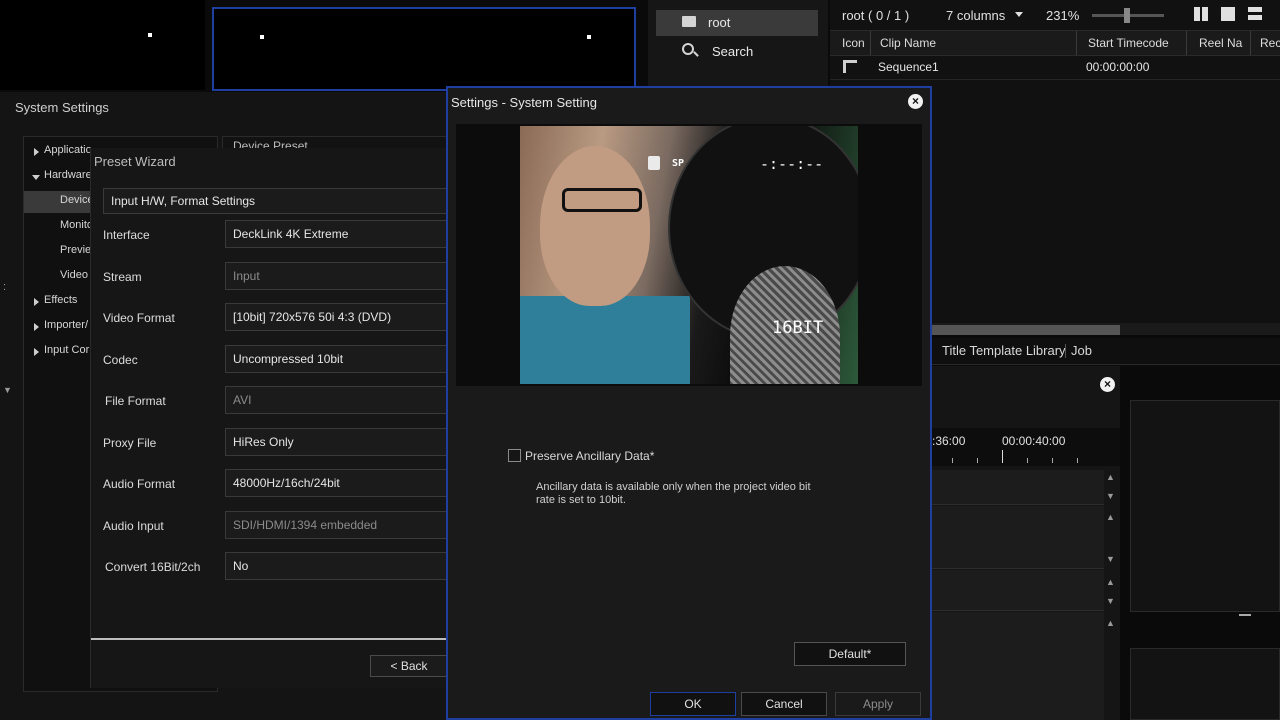 The height and width of the screenshot is (720, 1280). I want to click on default-button: Default*, so click(850, 654).